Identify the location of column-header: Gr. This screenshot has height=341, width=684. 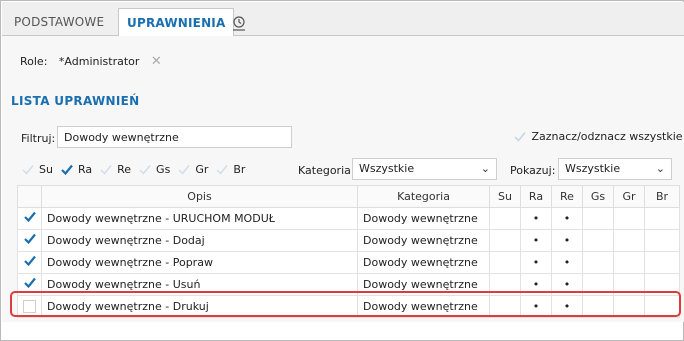
(629, 196).